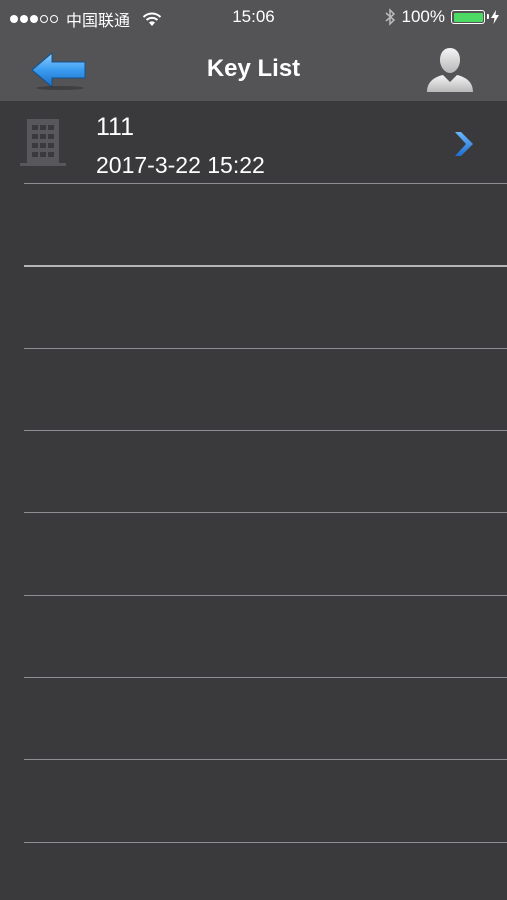 The width and height of the screenshot is (507, 900). I want to click on battery-icon, so click(470, 17).